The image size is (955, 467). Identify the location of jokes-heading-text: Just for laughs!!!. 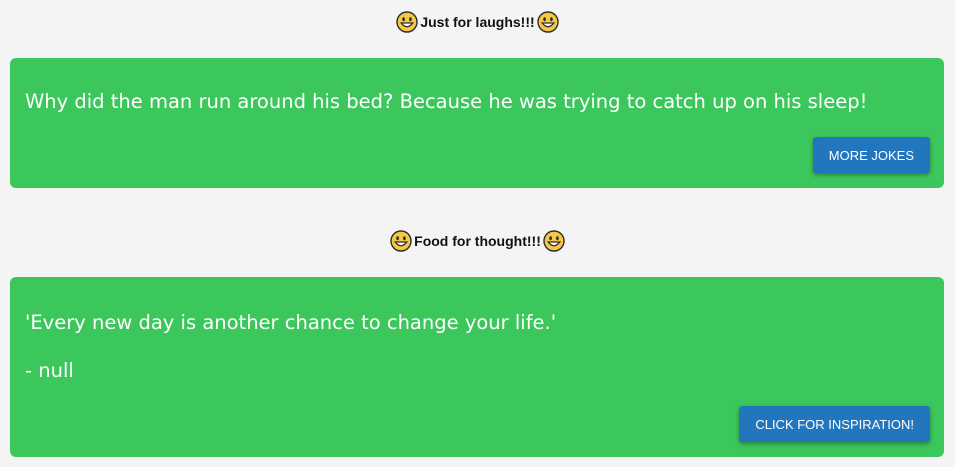
(477, 22).